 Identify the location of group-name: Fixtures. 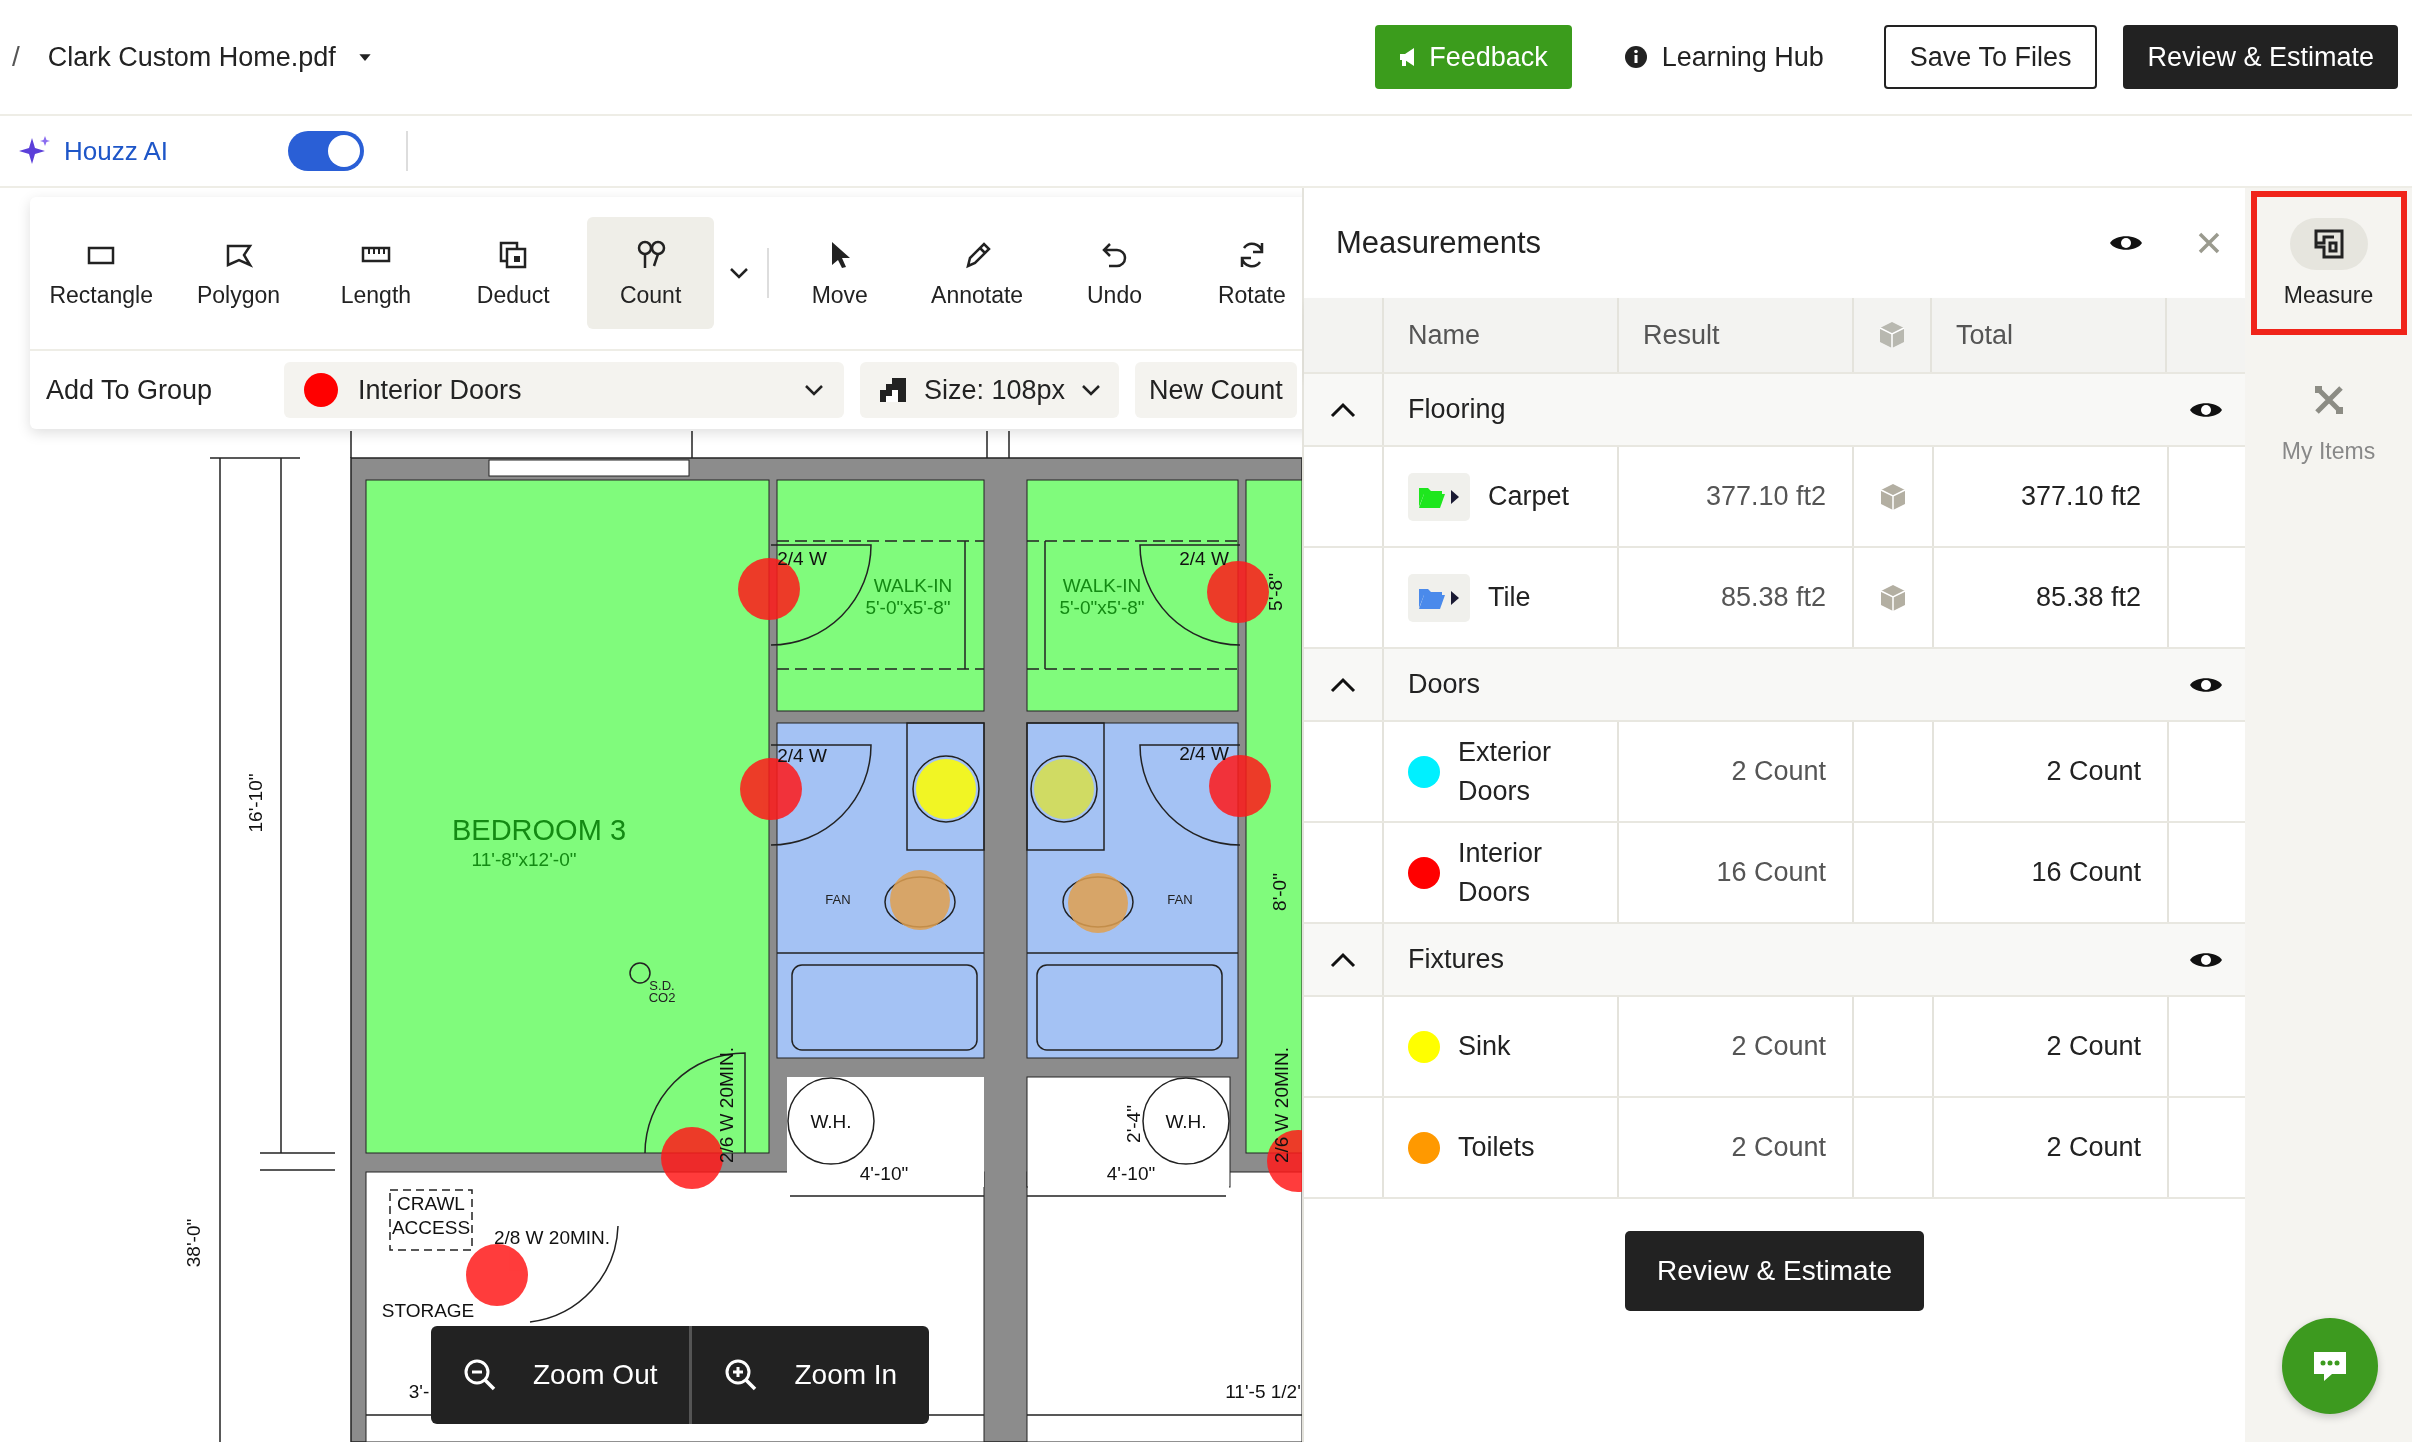
(1785, 959).